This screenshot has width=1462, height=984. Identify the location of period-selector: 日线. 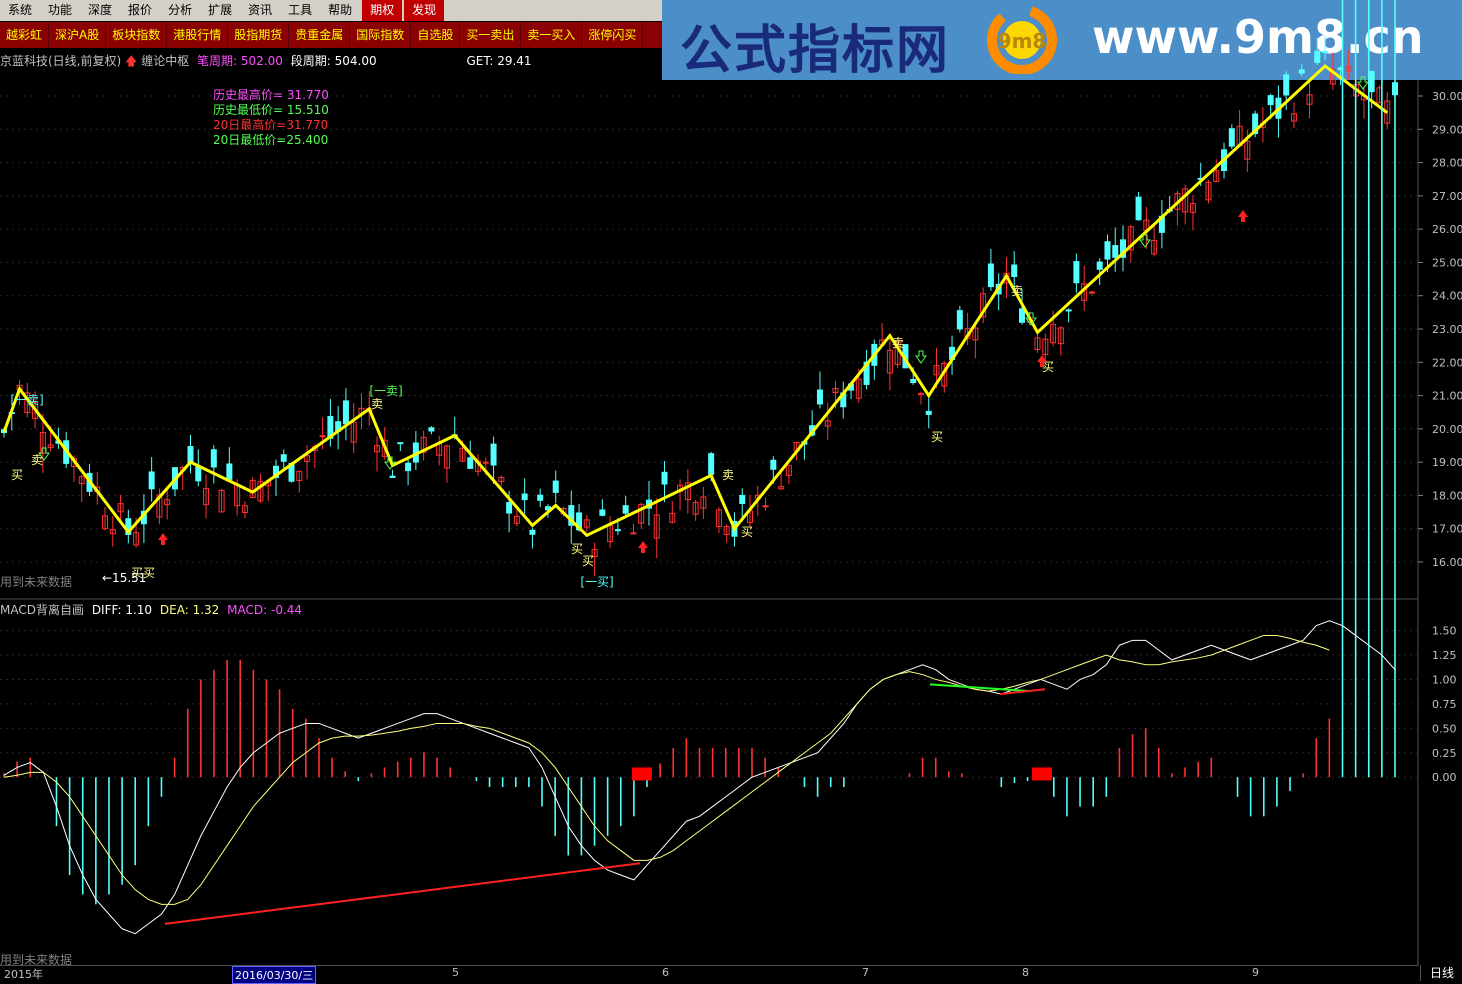
(1441, 973).